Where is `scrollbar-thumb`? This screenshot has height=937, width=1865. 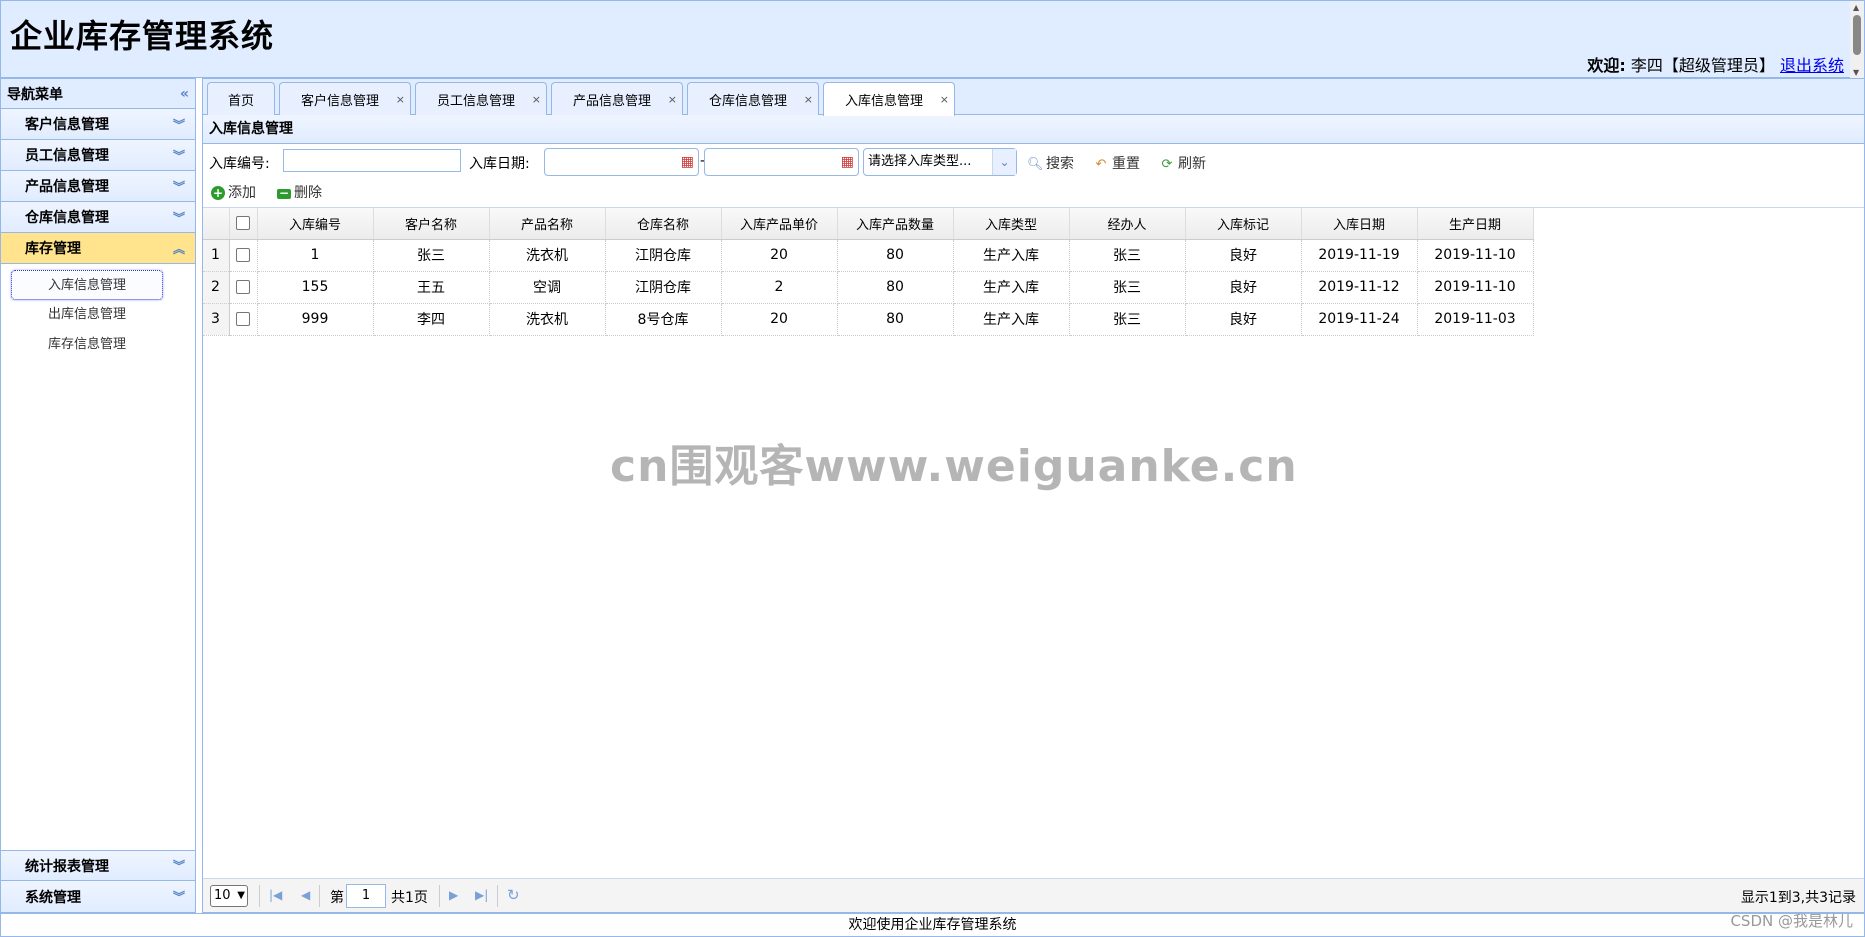 scrollbar-thumb is located at coordinates (1857, 35).